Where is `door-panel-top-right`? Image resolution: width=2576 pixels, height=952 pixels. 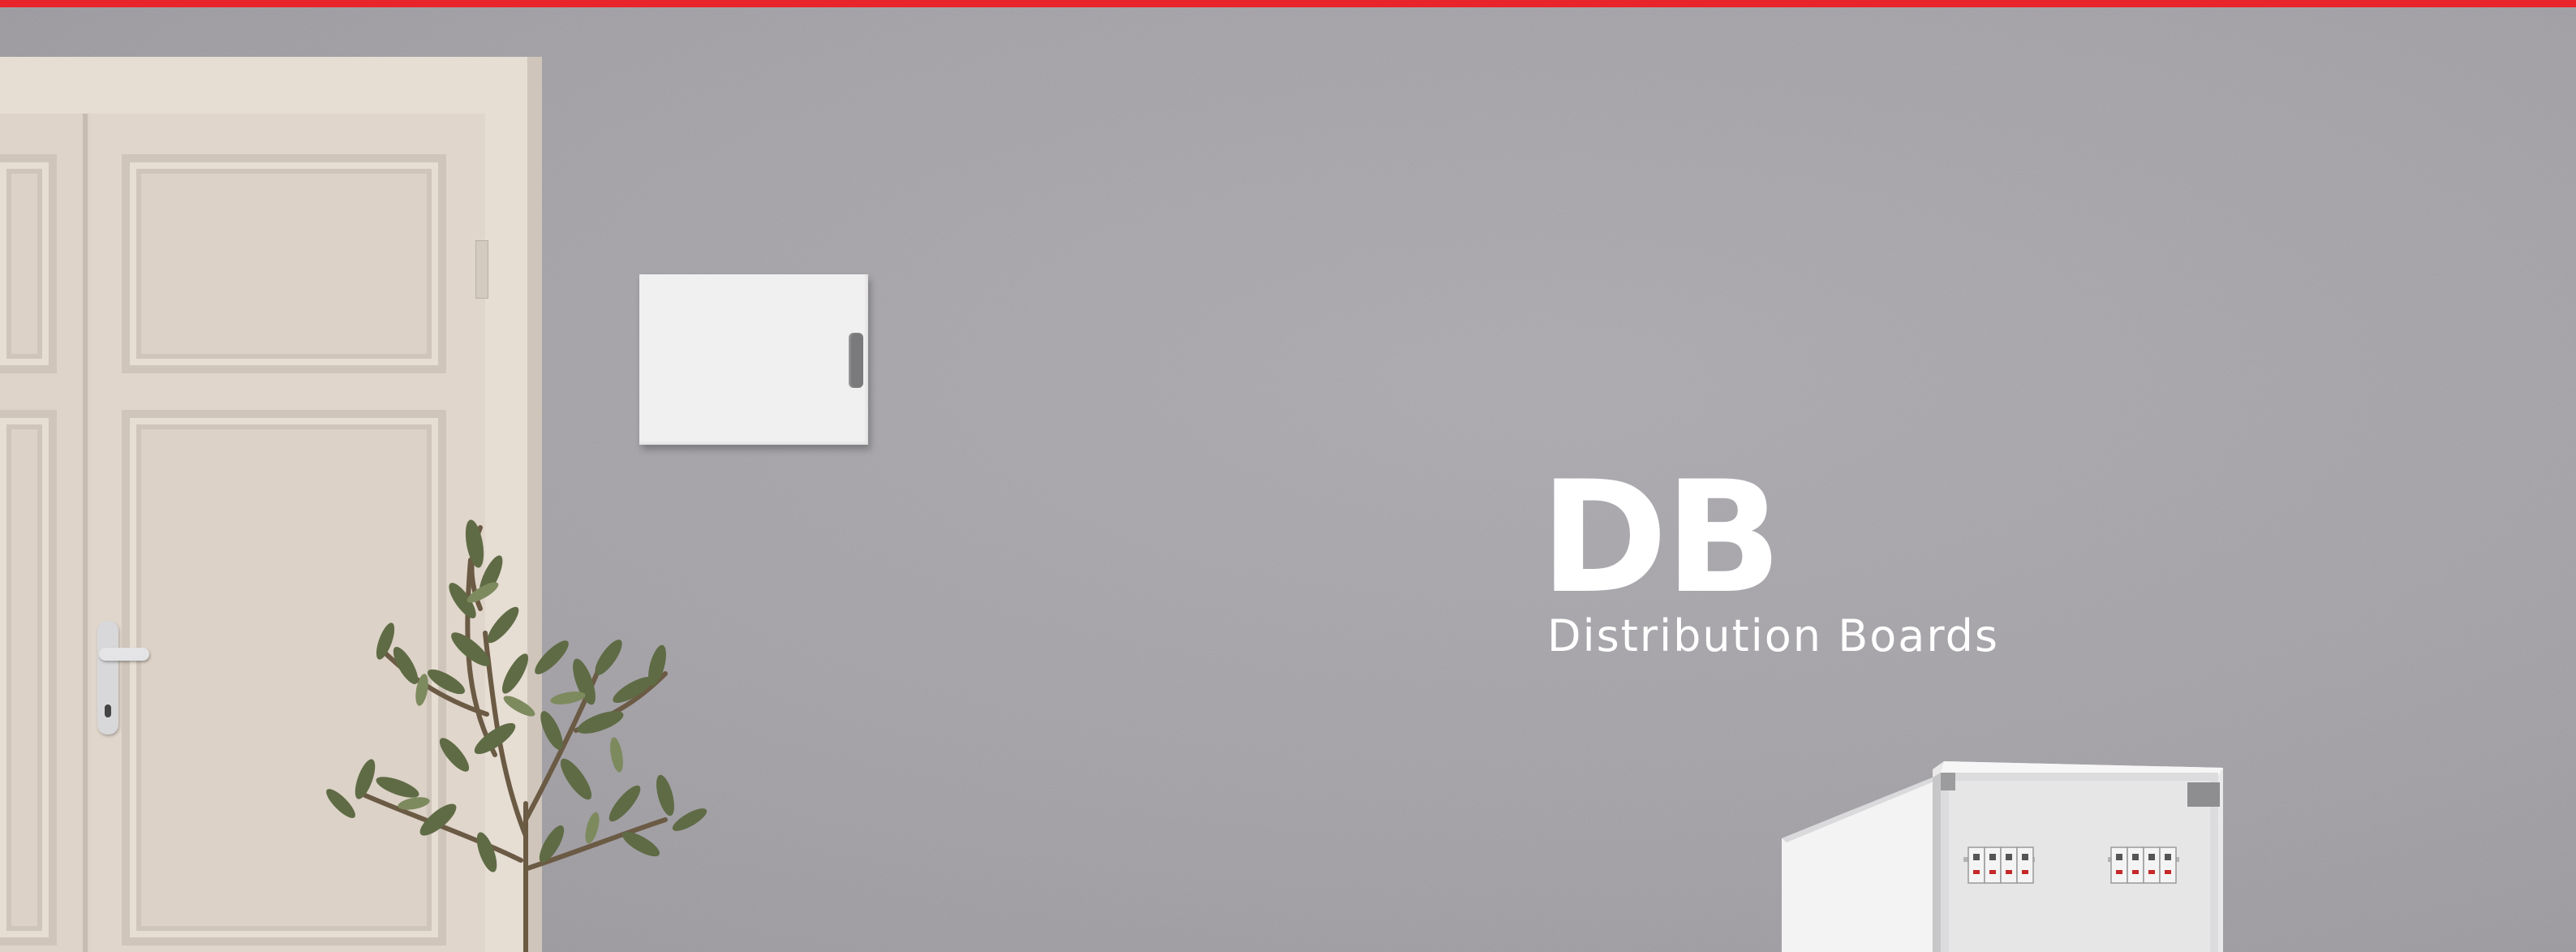 door-panel-top-right is located at coordinates (284, 264).